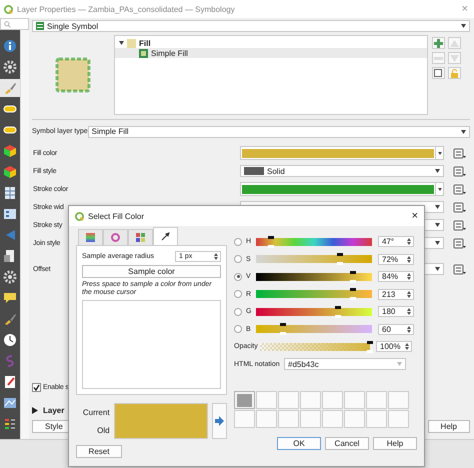 Image resolution: width=474 pixels, height=468 pixels. I want to click on dialog-title: Select Fill Color, so click(117, 216).